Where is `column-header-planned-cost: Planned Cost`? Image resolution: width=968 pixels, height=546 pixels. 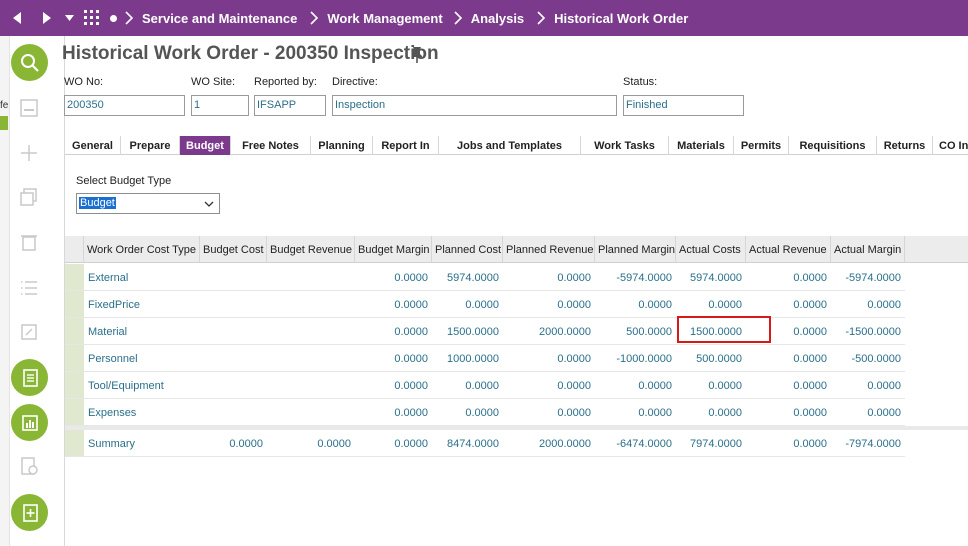
column-header-planned-cost: Planned Cost is located at coordinates (467, 249).